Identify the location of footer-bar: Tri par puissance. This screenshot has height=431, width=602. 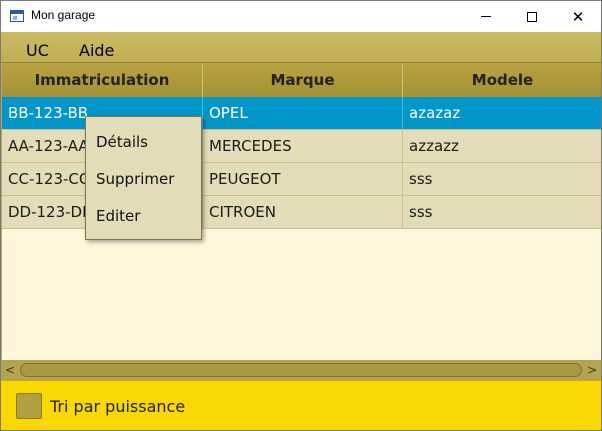
(301, 405).